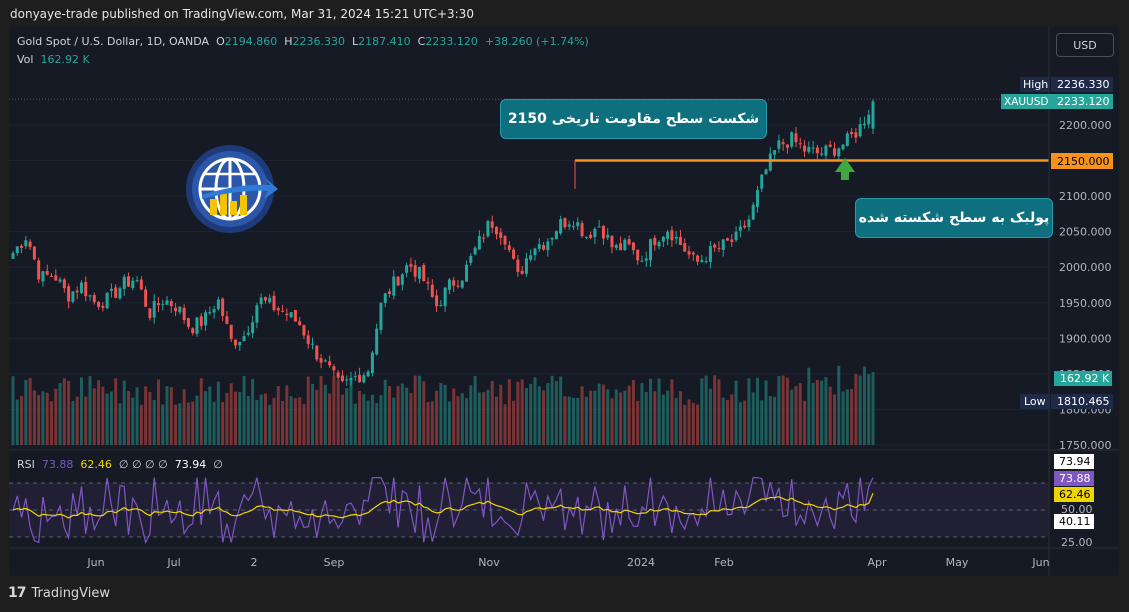  Describe the element at coordinates (1085, 125) in the screenshot. I see `price-tick-label: 2200.000` at that location.